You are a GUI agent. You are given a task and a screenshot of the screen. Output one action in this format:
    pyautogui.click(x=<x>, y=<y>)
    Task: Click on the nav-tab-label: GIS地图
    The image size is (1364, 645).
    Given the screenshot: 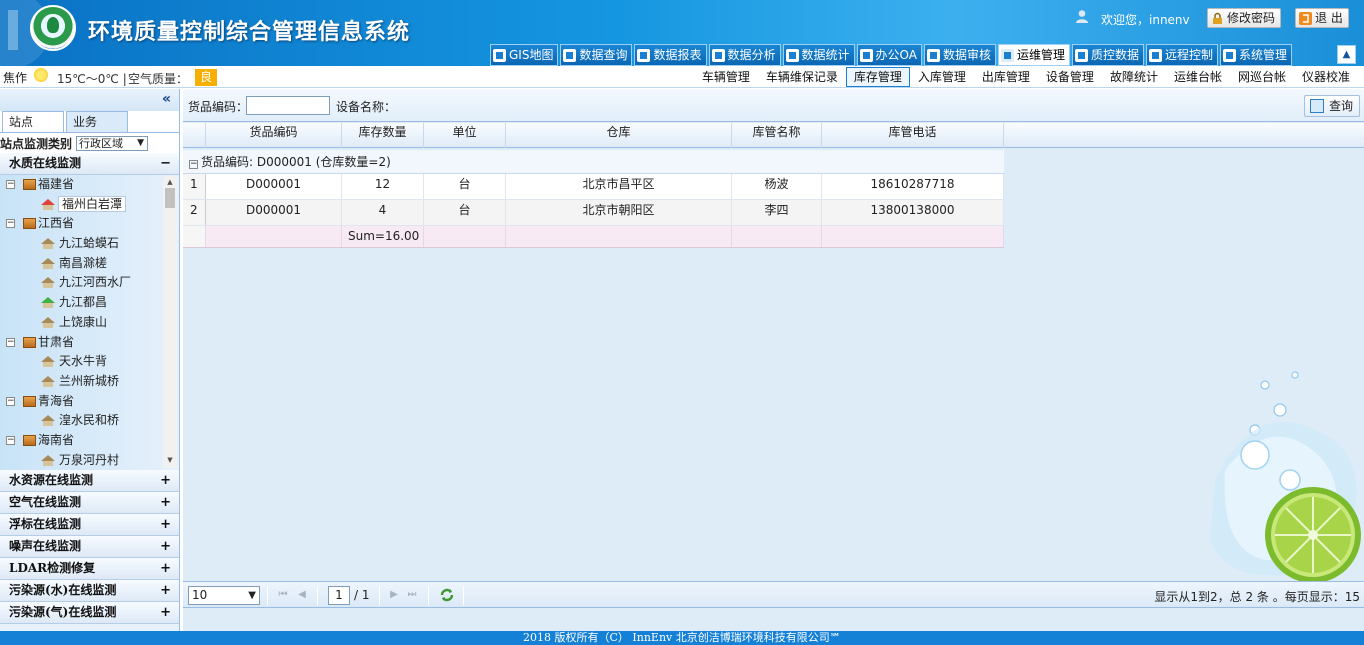 What is the action you would take?
    pyautogui.click(x=531, y=55)
    